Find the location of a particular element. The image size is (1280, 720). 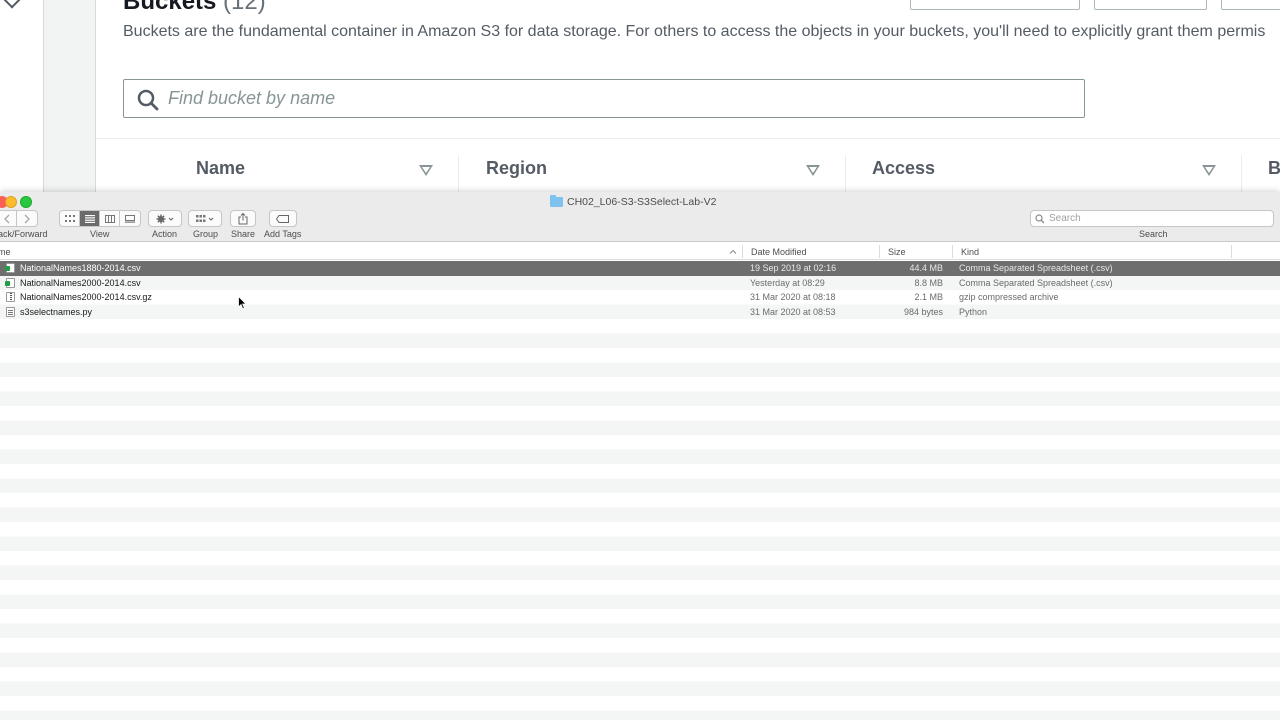

gallery-icon is located at coordinates (130, 218).